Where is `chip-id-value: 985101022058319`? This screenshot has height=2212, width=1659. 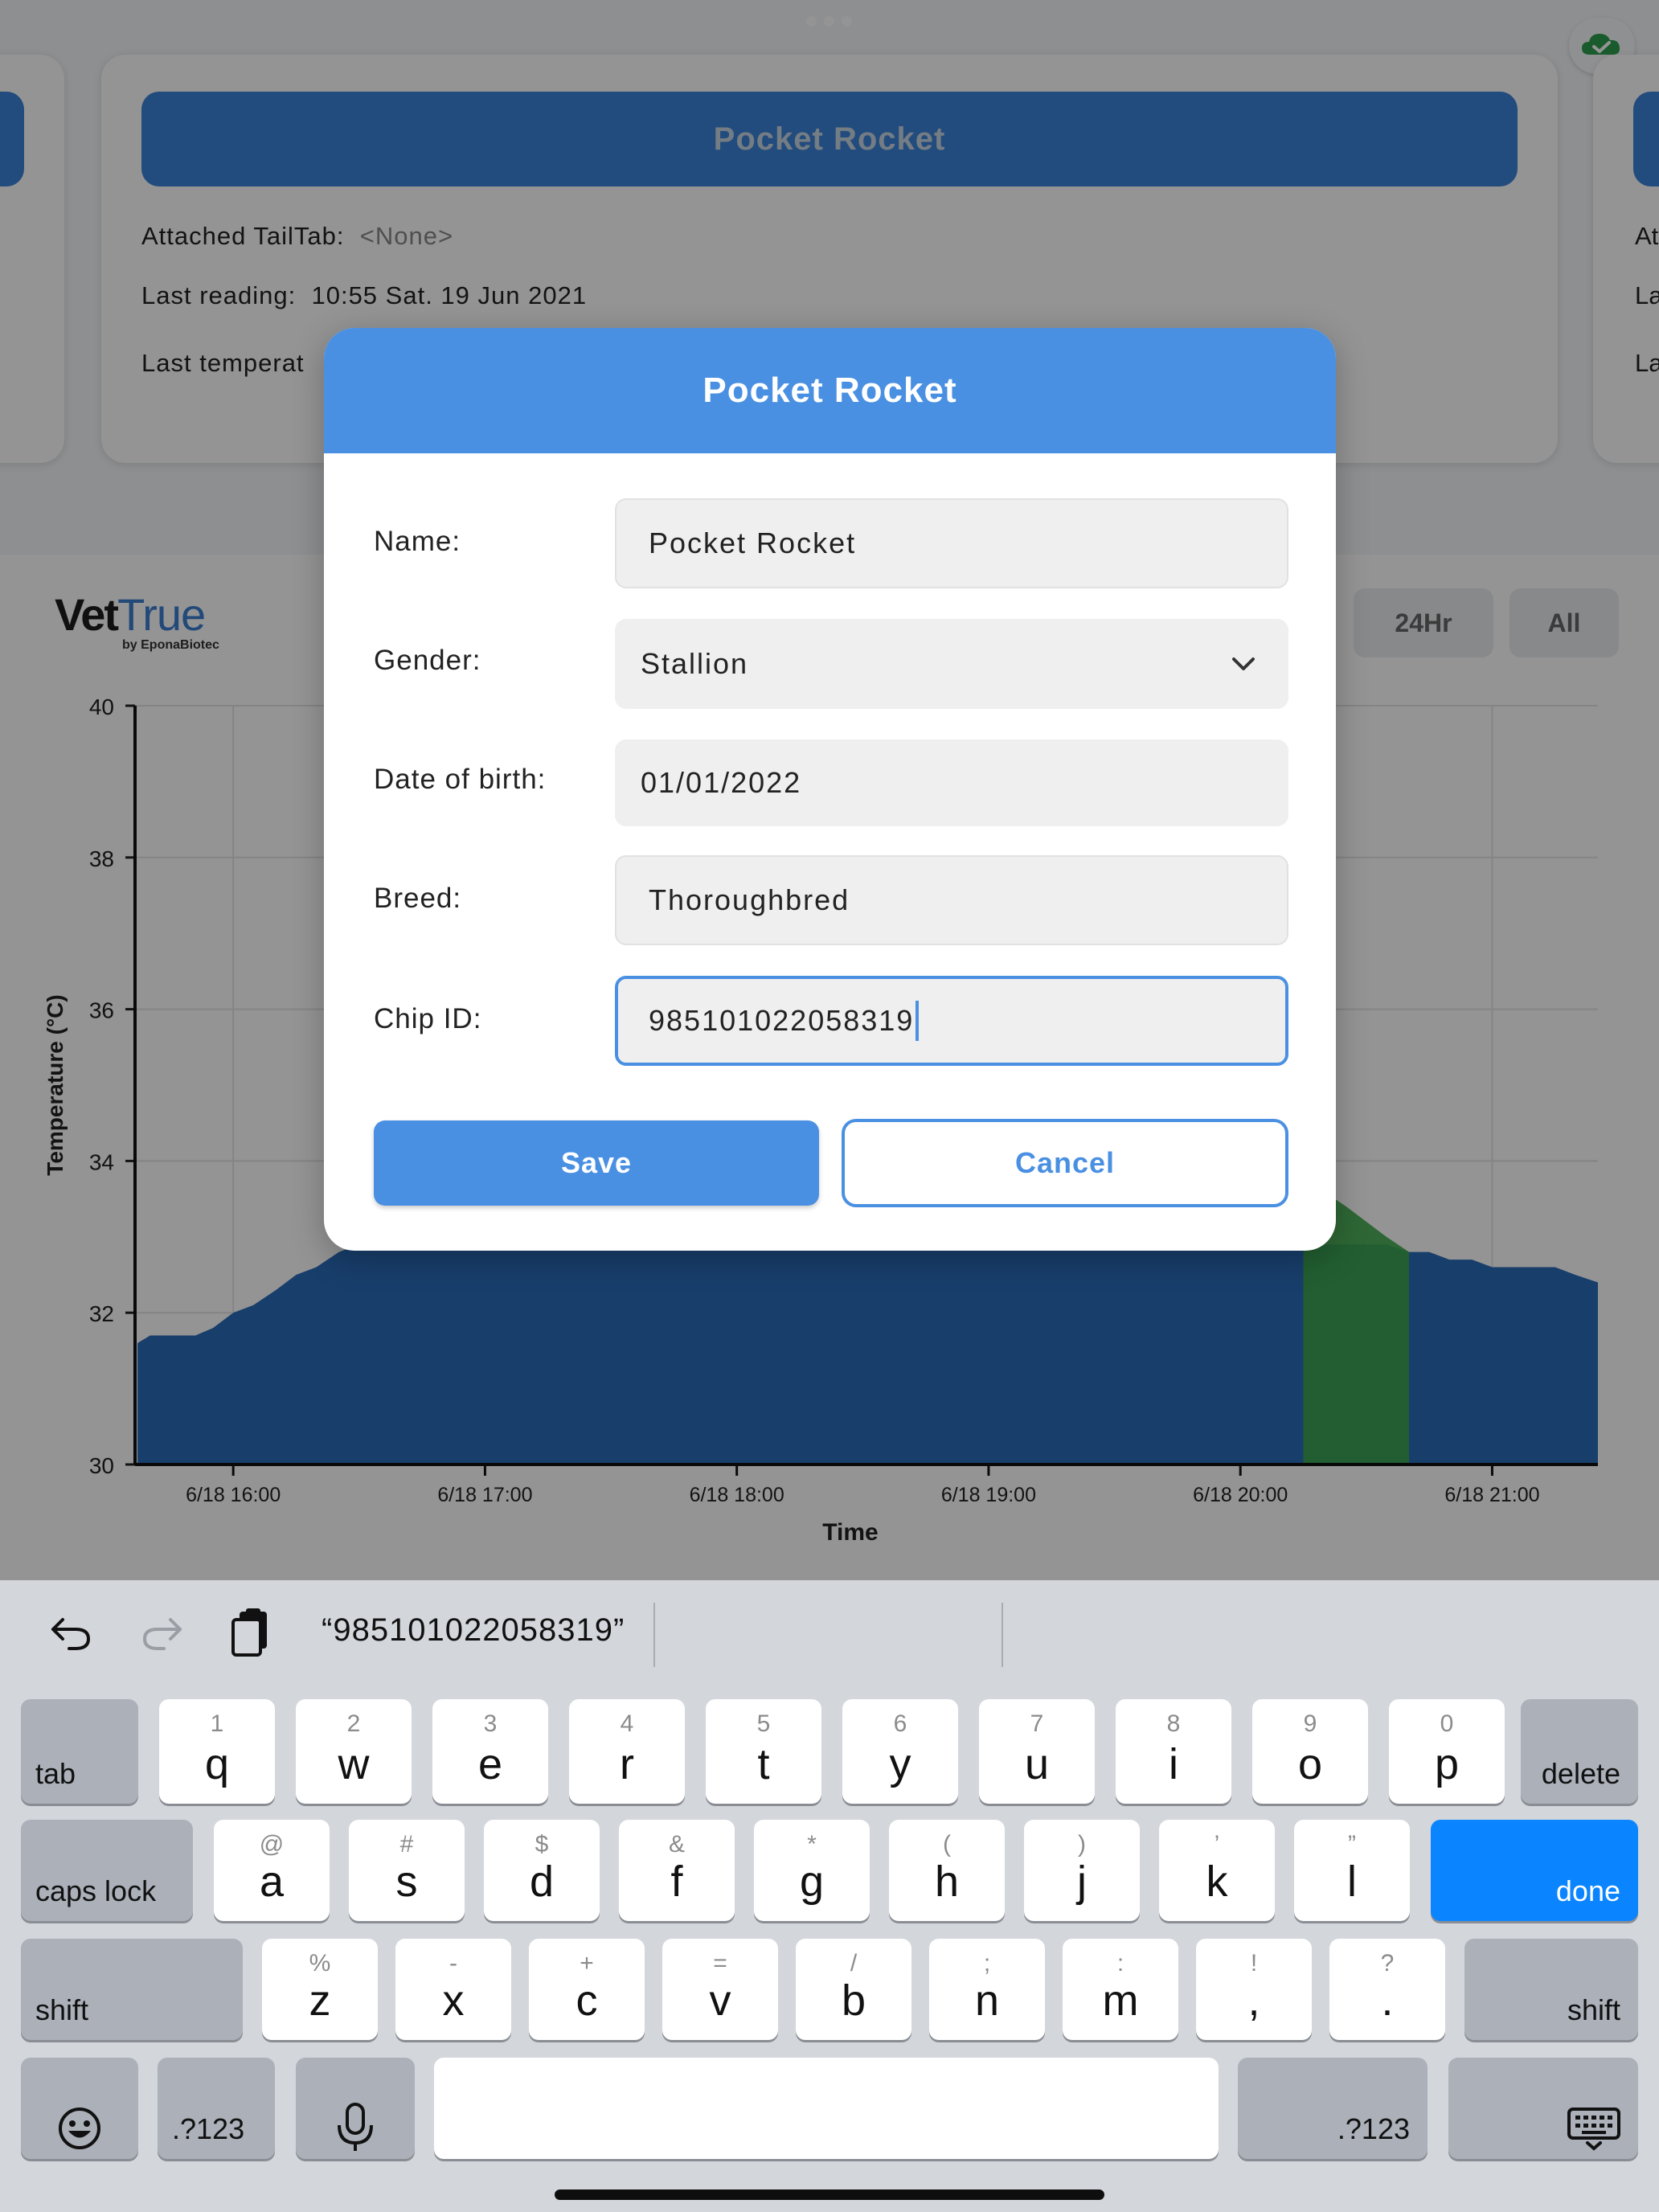 chip-id-value: 985101022058319 is located at coordinates (781, 1021).